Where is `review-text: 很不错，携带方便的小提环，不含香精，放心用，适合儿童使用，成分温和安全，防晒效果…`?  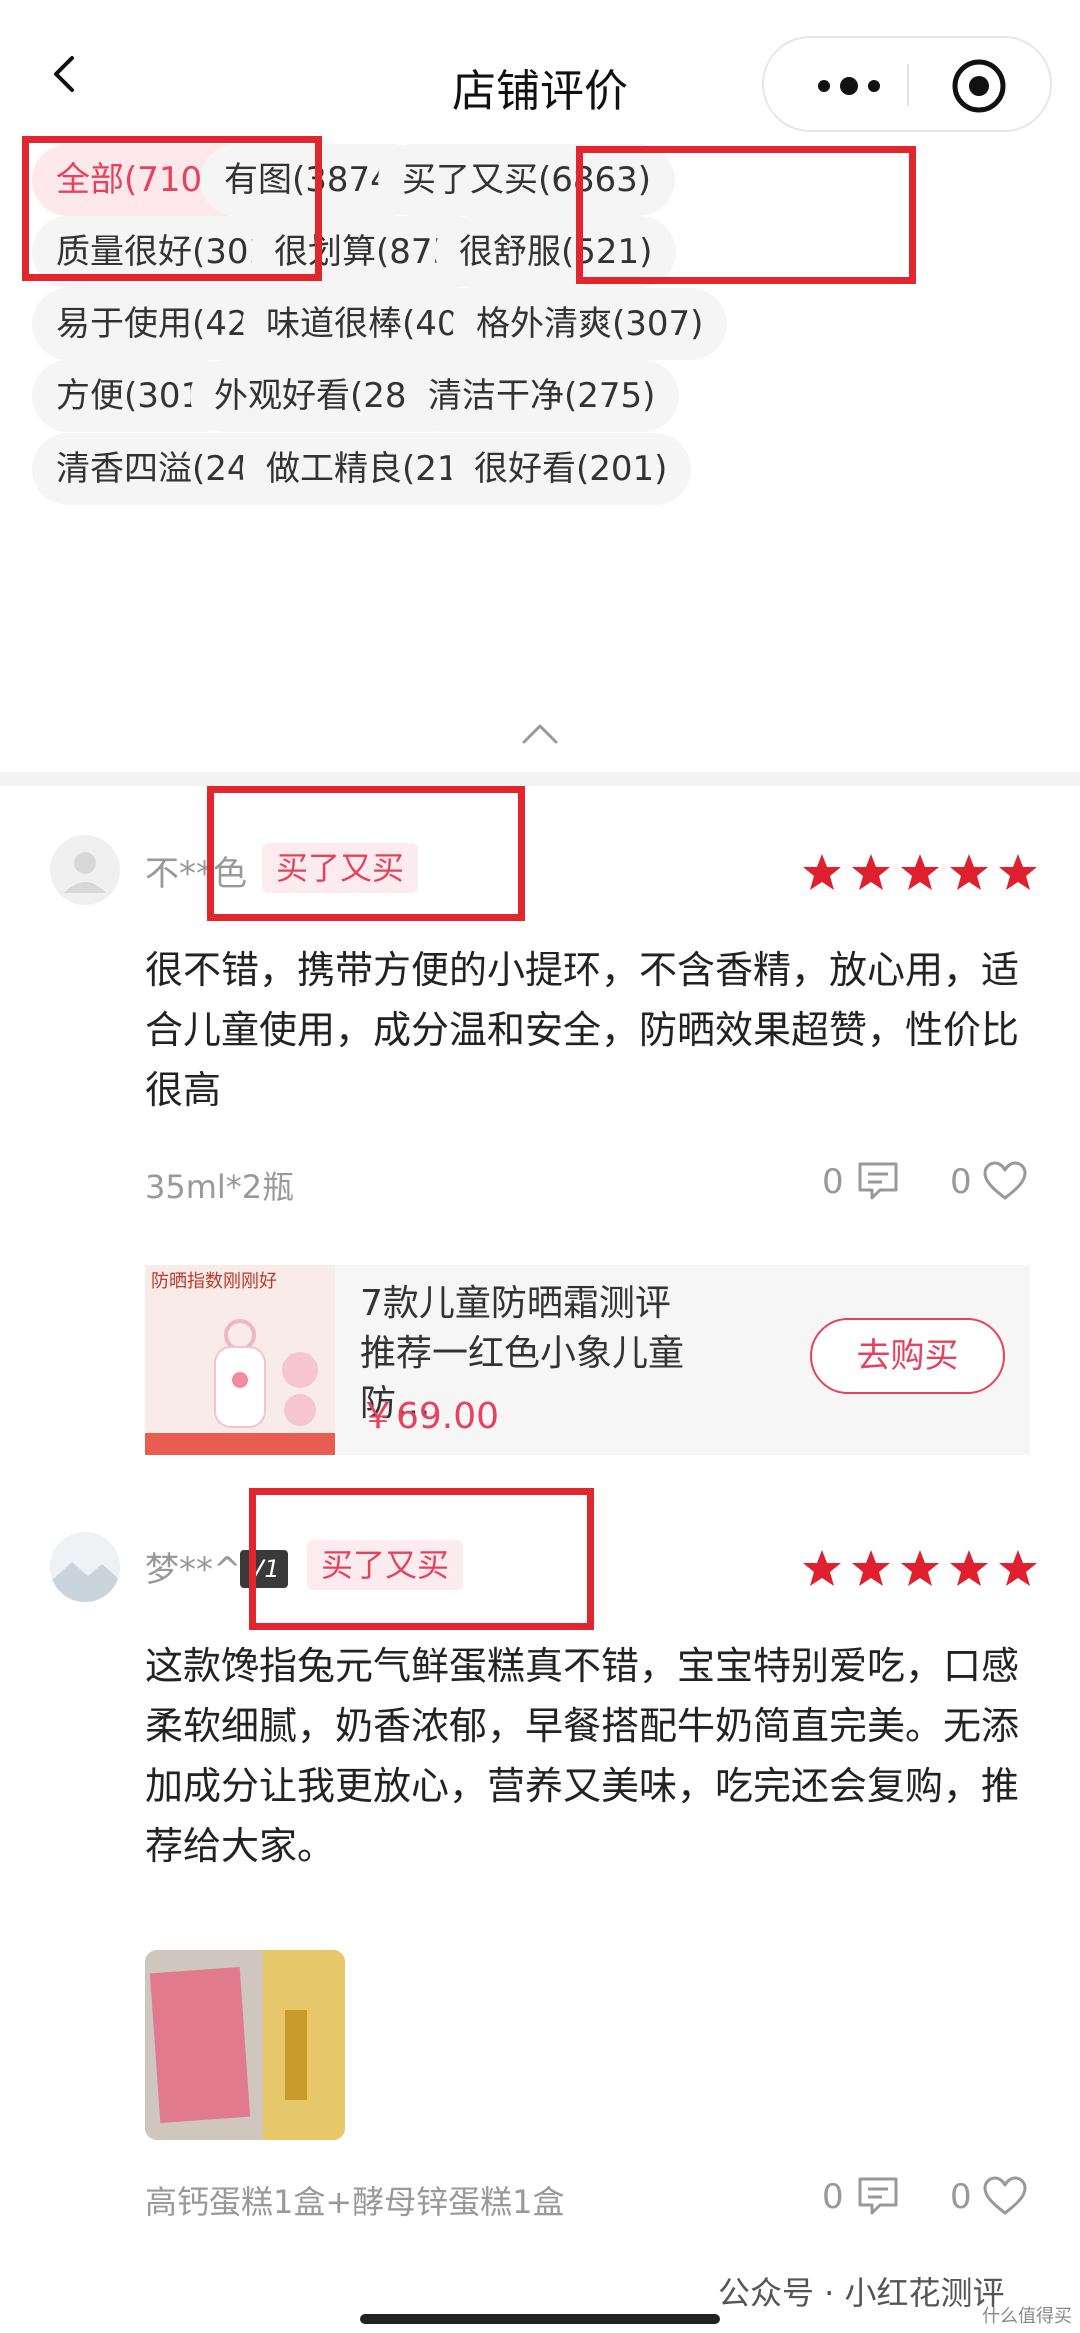 review-text: 很不错，携带方便的小提环，不含香精，放心用，适合儿童使用，成分温和安全，防晒效果… is located at coordinates (582, 1030).